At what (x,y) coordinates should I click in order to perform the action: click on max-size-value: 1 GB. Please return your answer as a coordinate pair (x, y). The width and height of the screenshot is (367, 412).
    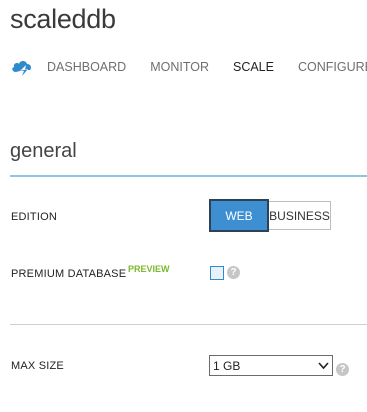
    Looking at the image, I should click on (227, 365).